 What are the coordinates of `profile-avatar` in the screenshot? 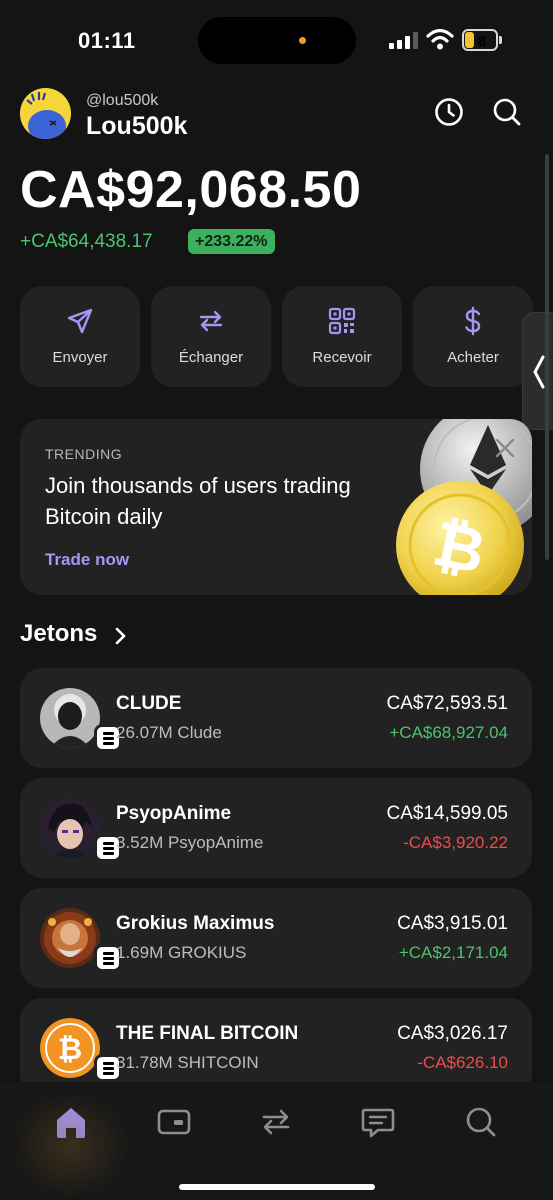 It's located at (45, 113).